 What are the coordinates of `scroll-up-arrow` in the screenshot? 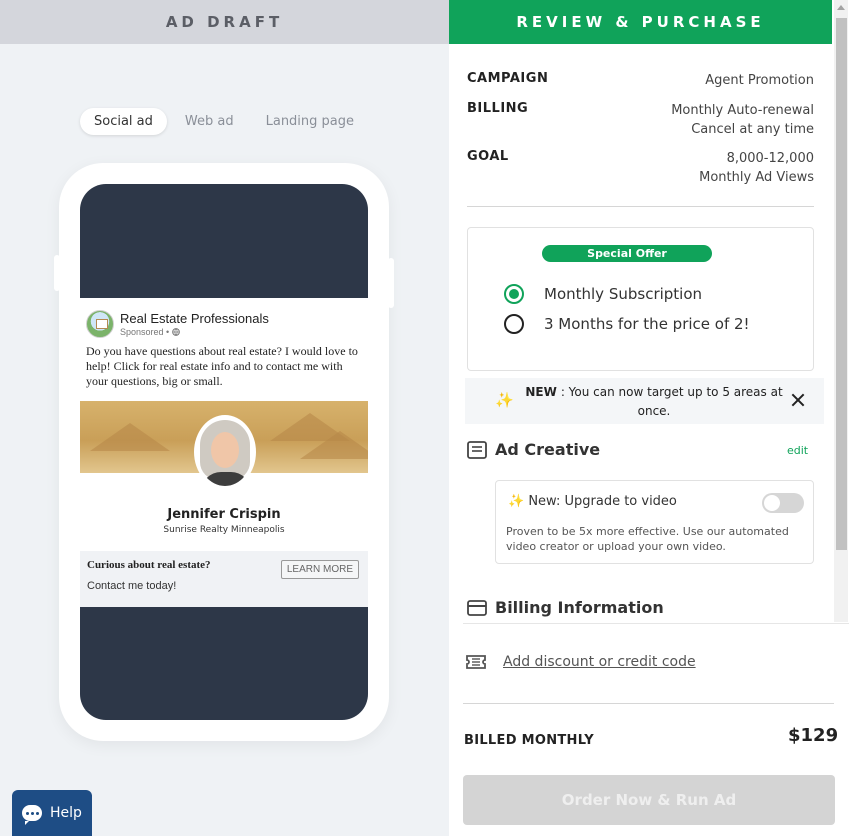 It's located at (841, 7).